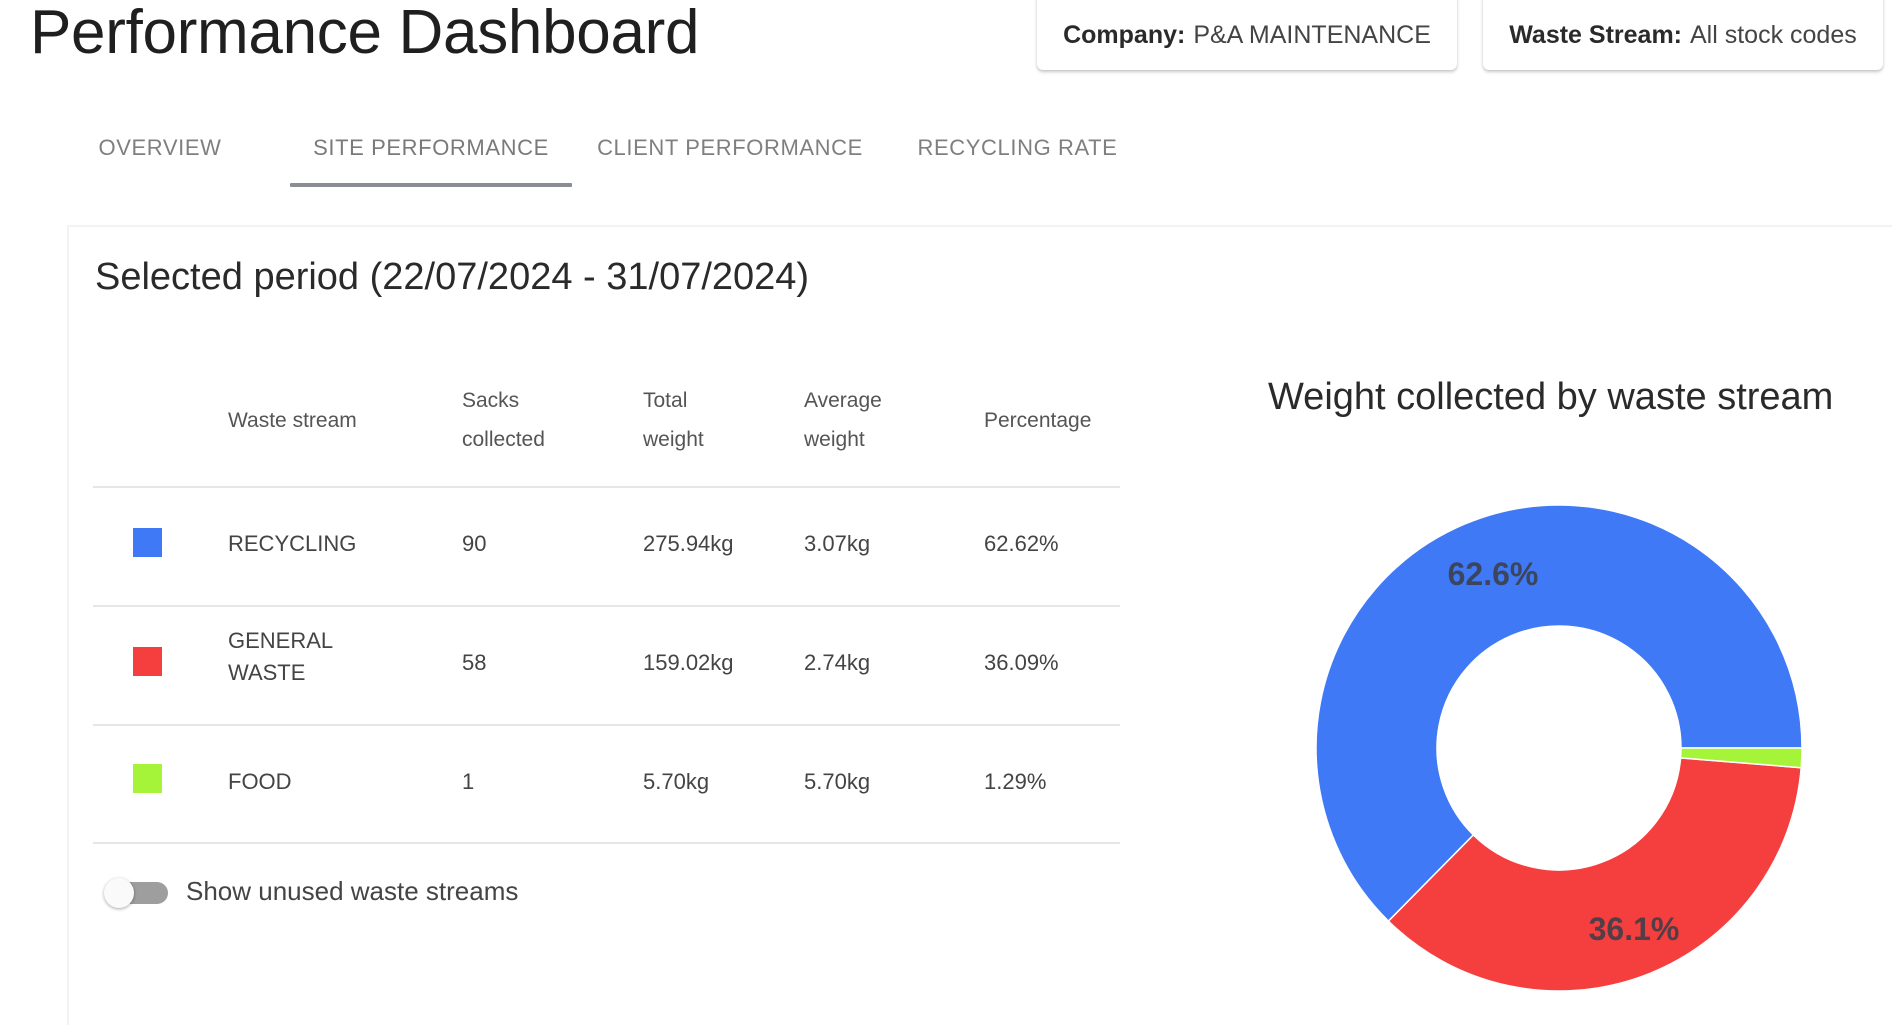 The width and height of the screenshot is (1892, 1025). I want to click on total-weight: 275.94kg, so click(688, 543).